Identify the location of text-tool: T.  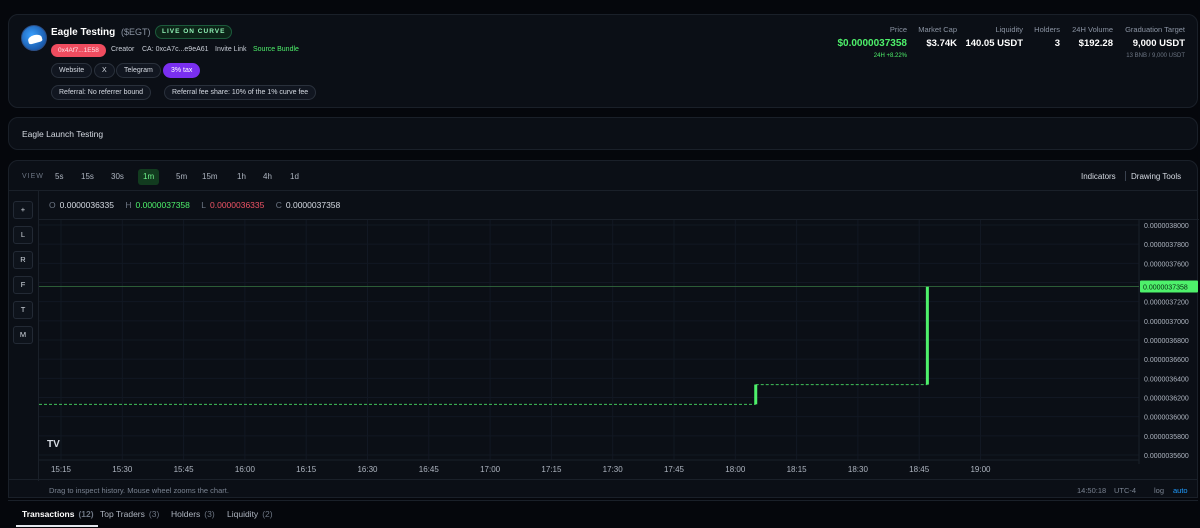
(23, 310).